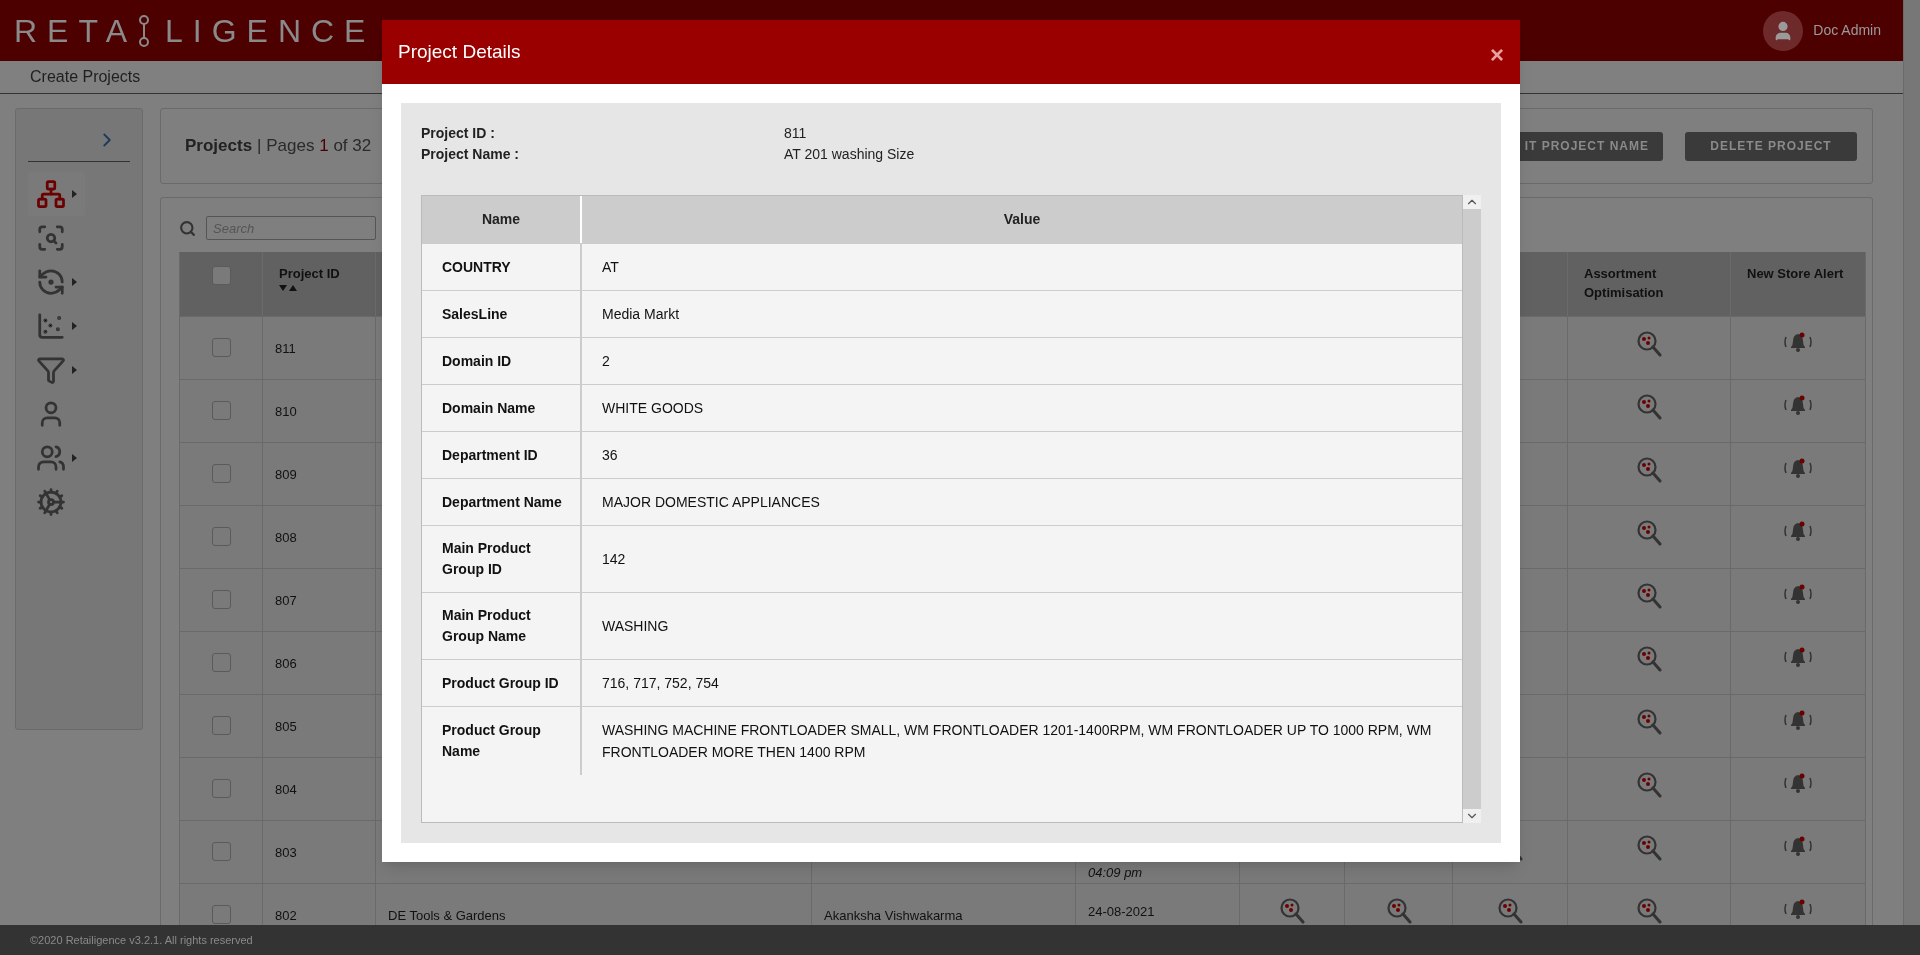 This screenshot has height=955, width=1920. I want to click on table-cell-text: Akanksha Vishwakarma, so click(893, 916).